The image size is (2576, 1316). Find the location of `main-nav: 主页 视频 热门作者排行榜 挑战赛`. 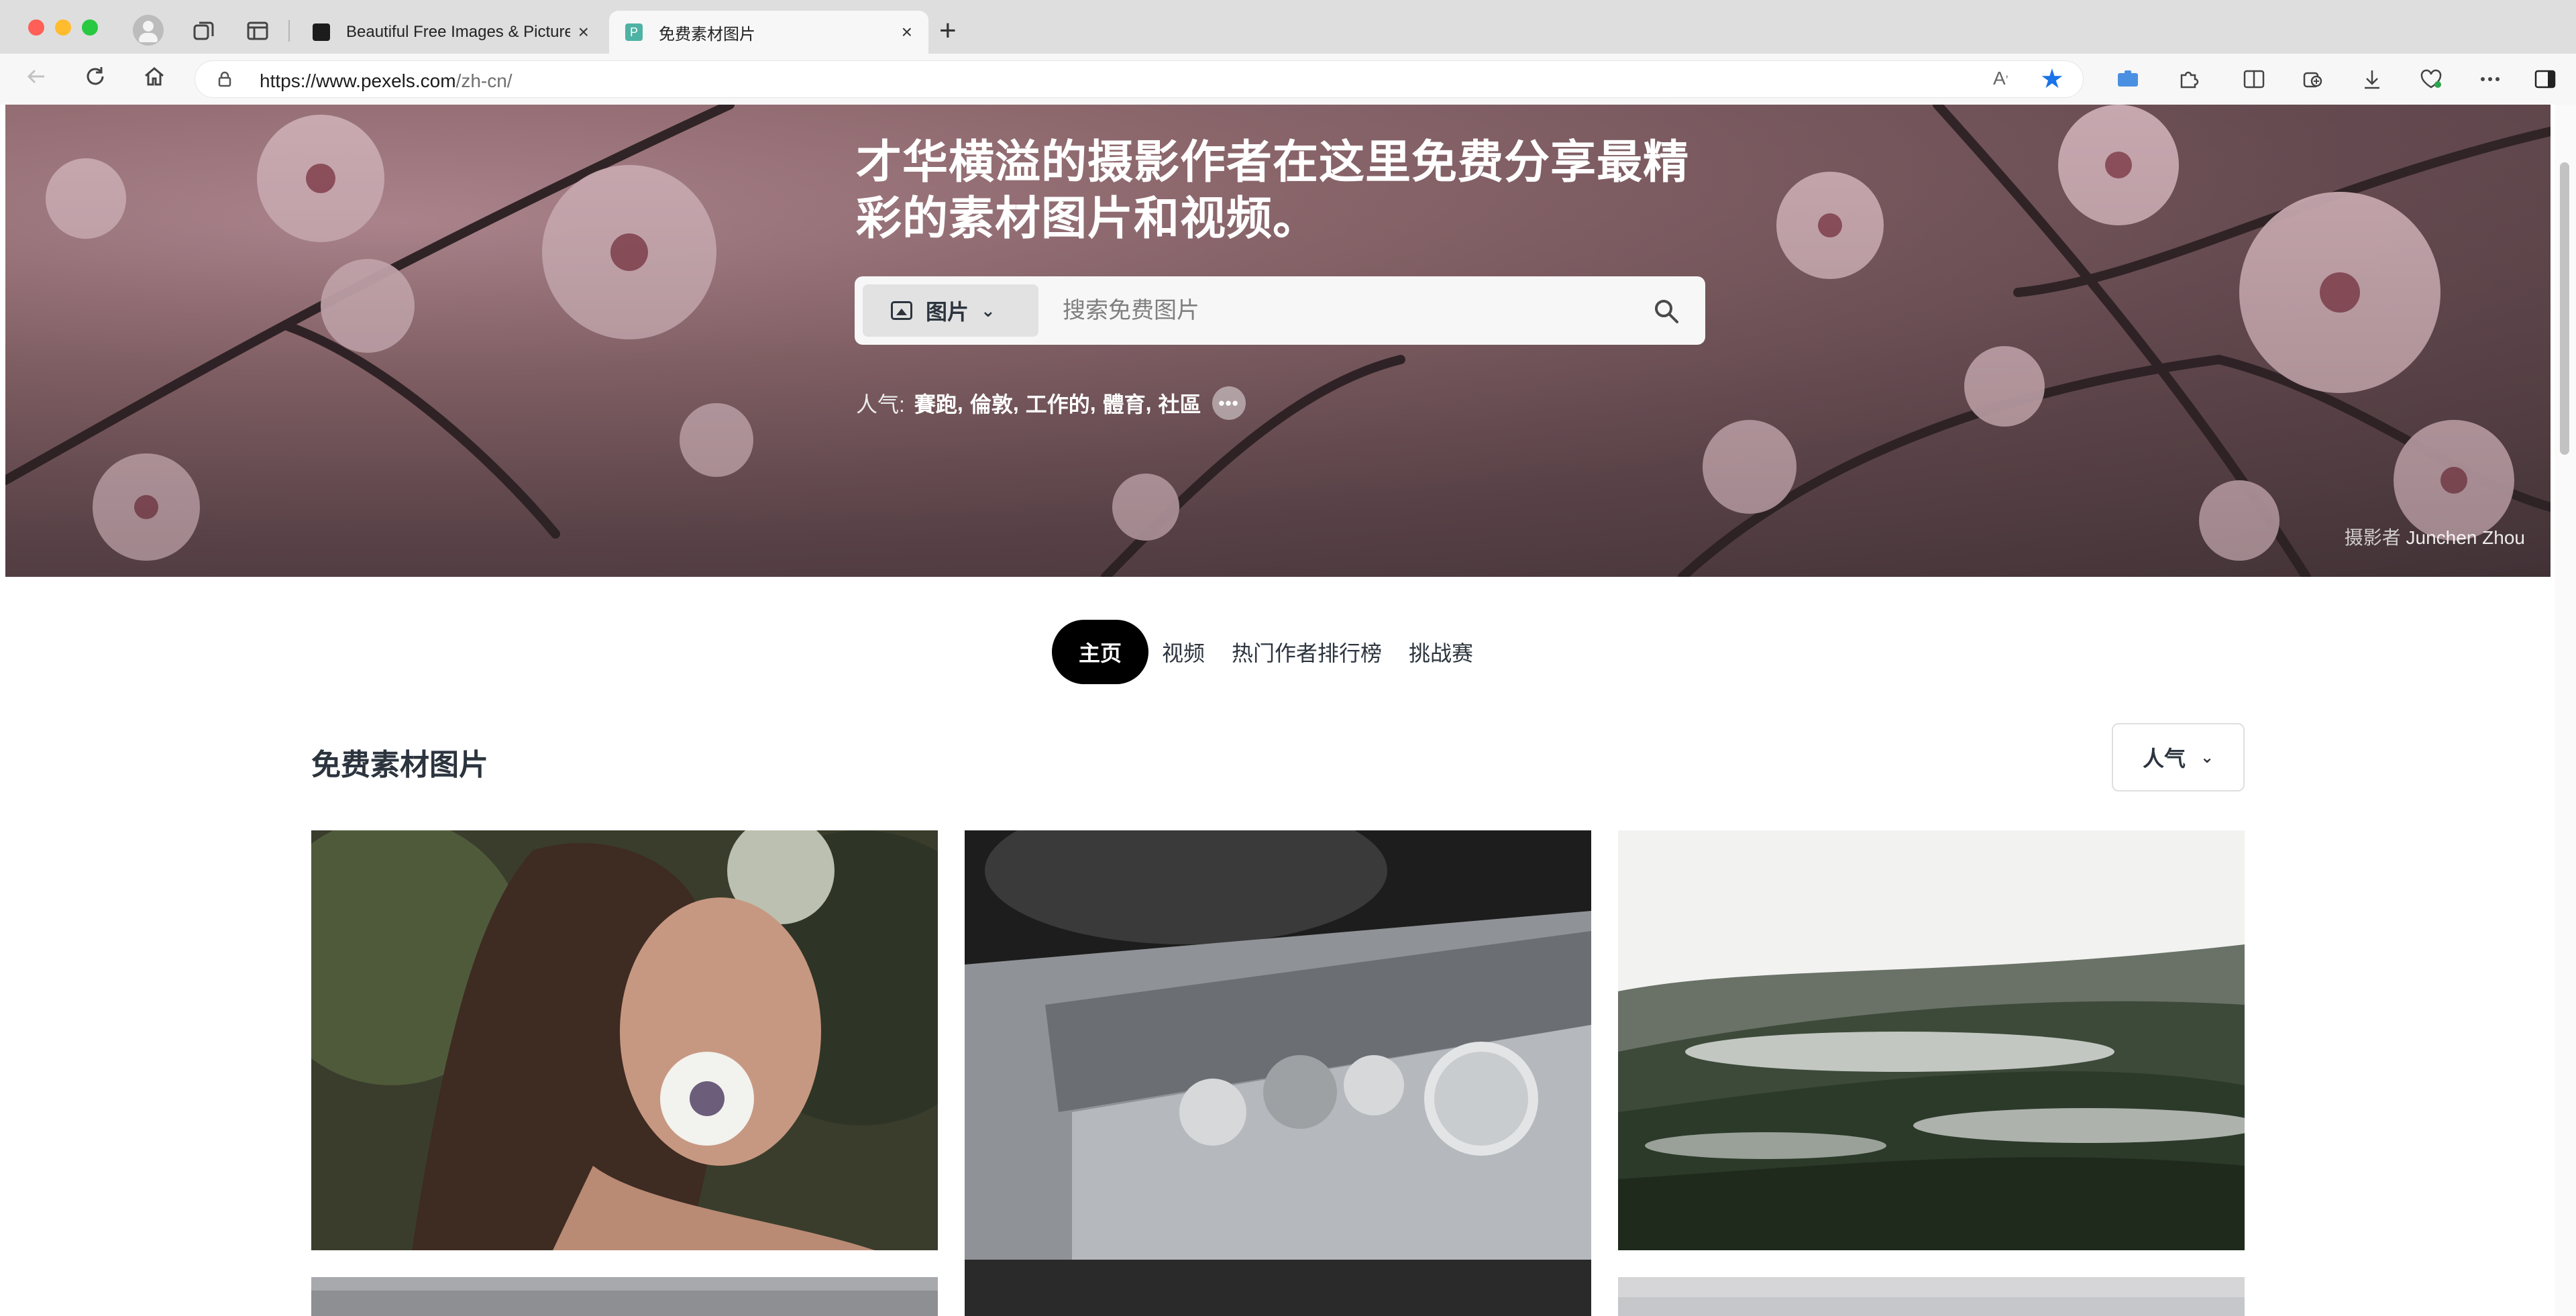

main-nav: 主页 视频 热门作者排行榜 挑战赛 is located at coordinates (1269, 652).